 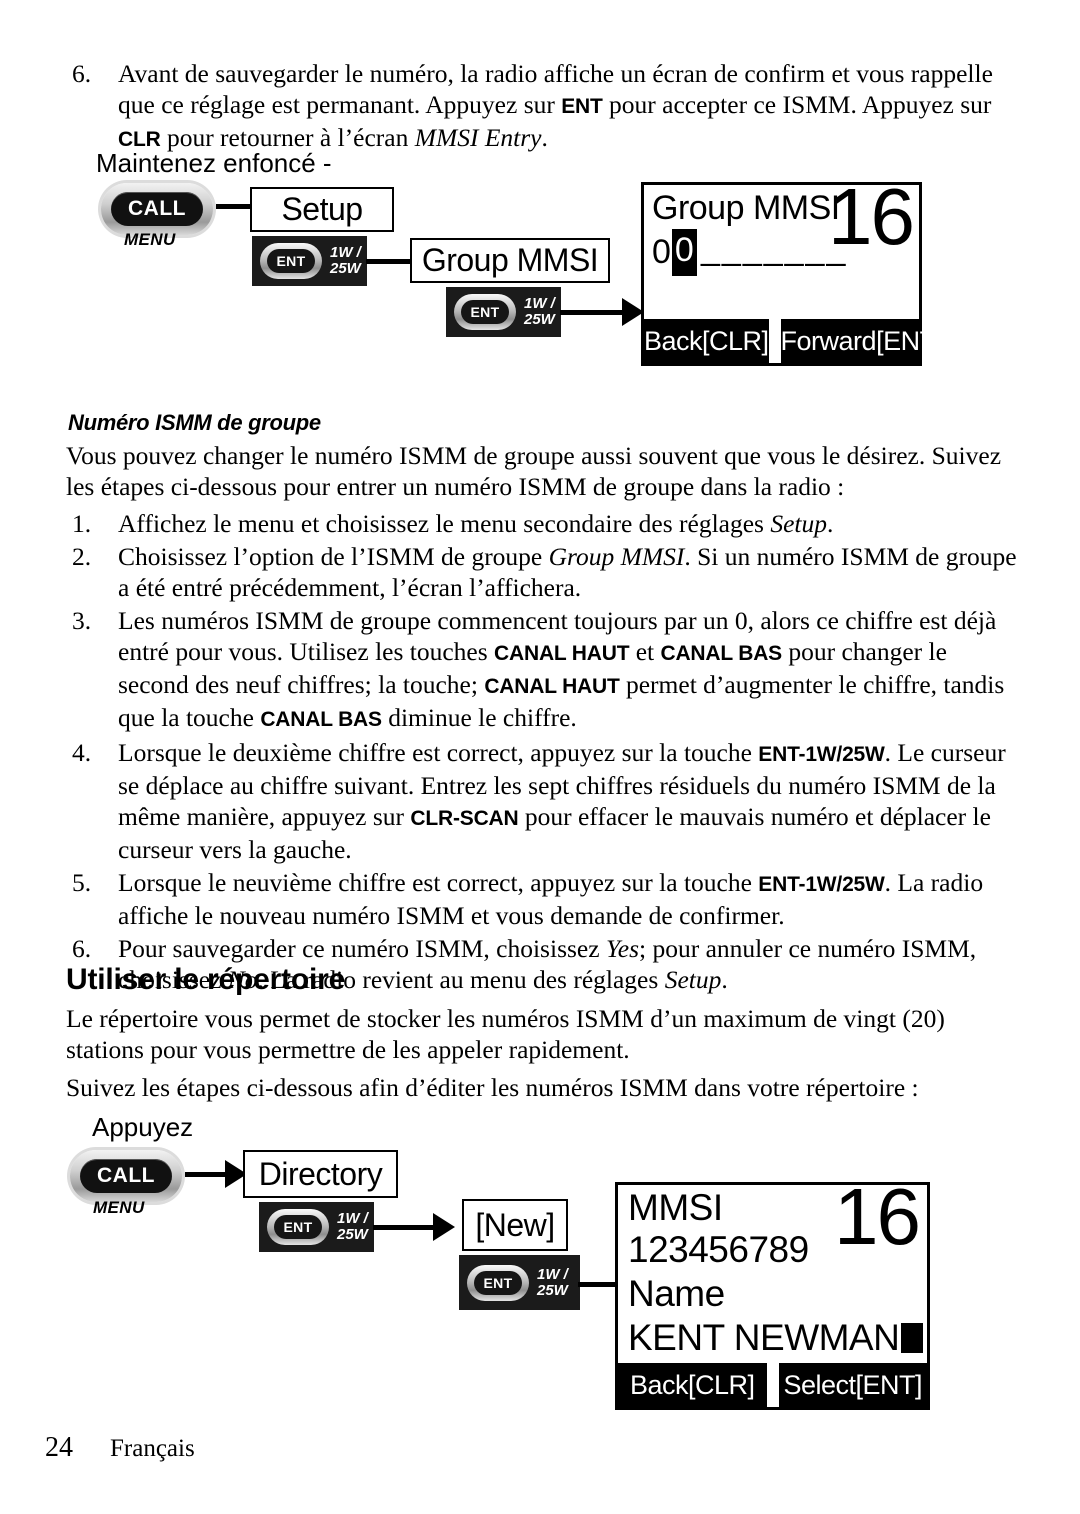 What do you see at coordinates (479, 717) in the screenshot?
I see `text-run: diminue le chiffre.` at bounding box center [479, 717].